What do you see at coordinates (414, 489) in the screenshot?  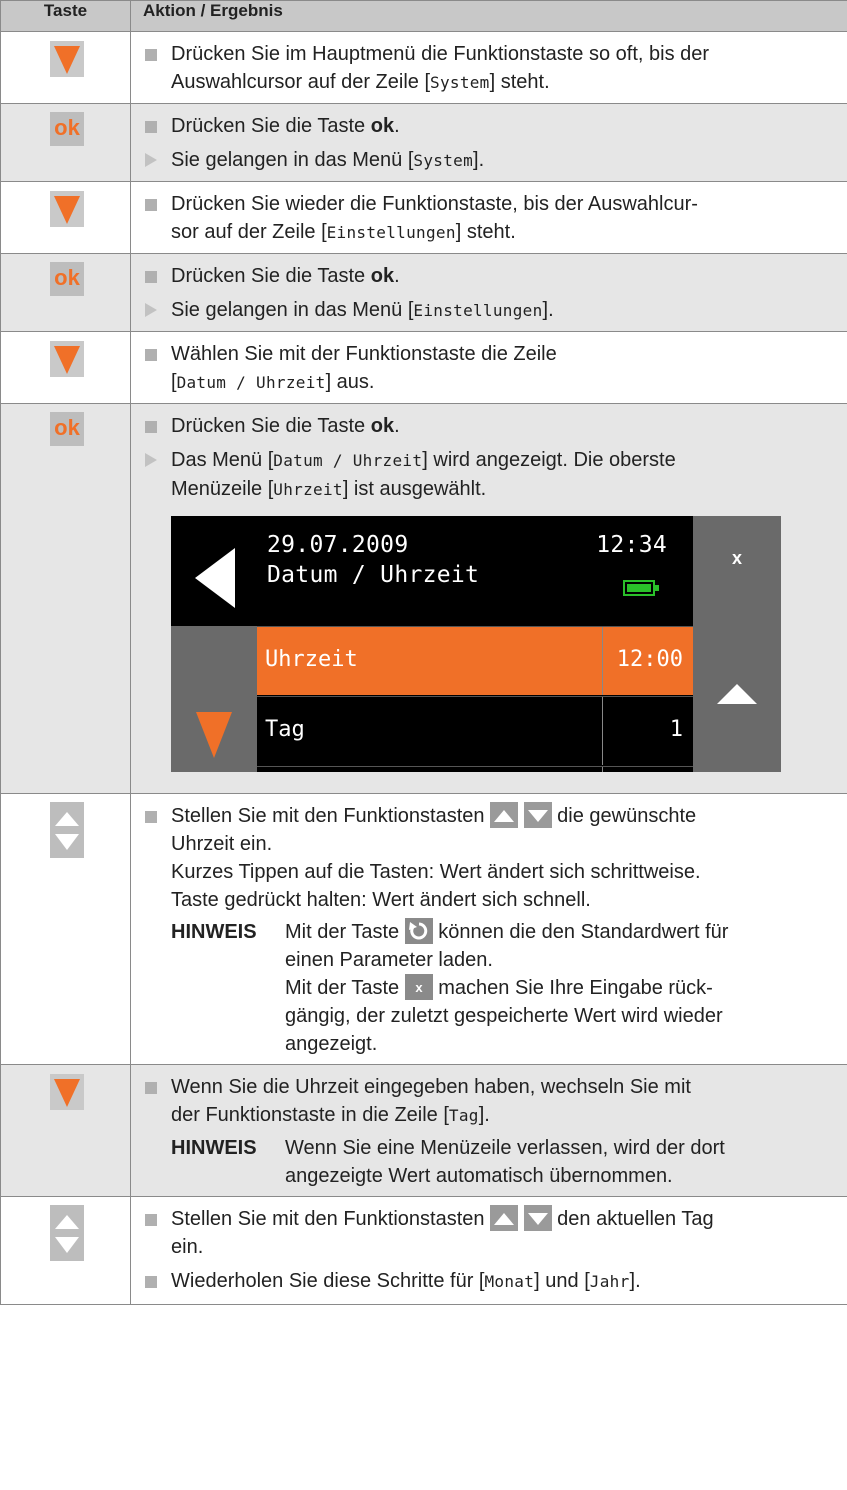 I see `result-text: ] ist ausgewählt.` at bounding box center [414, 489].